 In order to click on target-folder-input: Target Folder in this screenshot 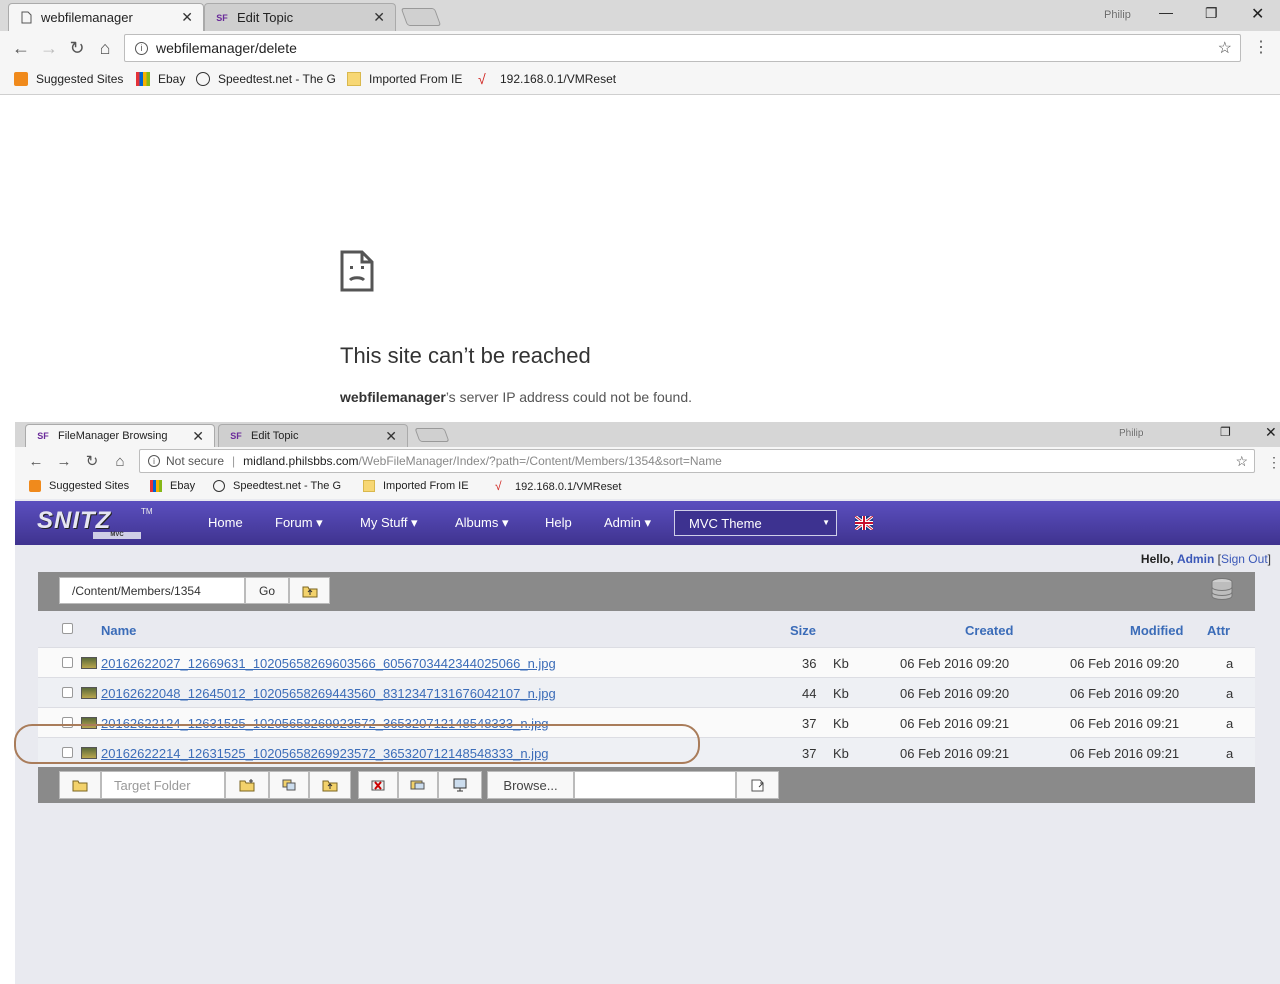, I will do `click(163, 785)`.